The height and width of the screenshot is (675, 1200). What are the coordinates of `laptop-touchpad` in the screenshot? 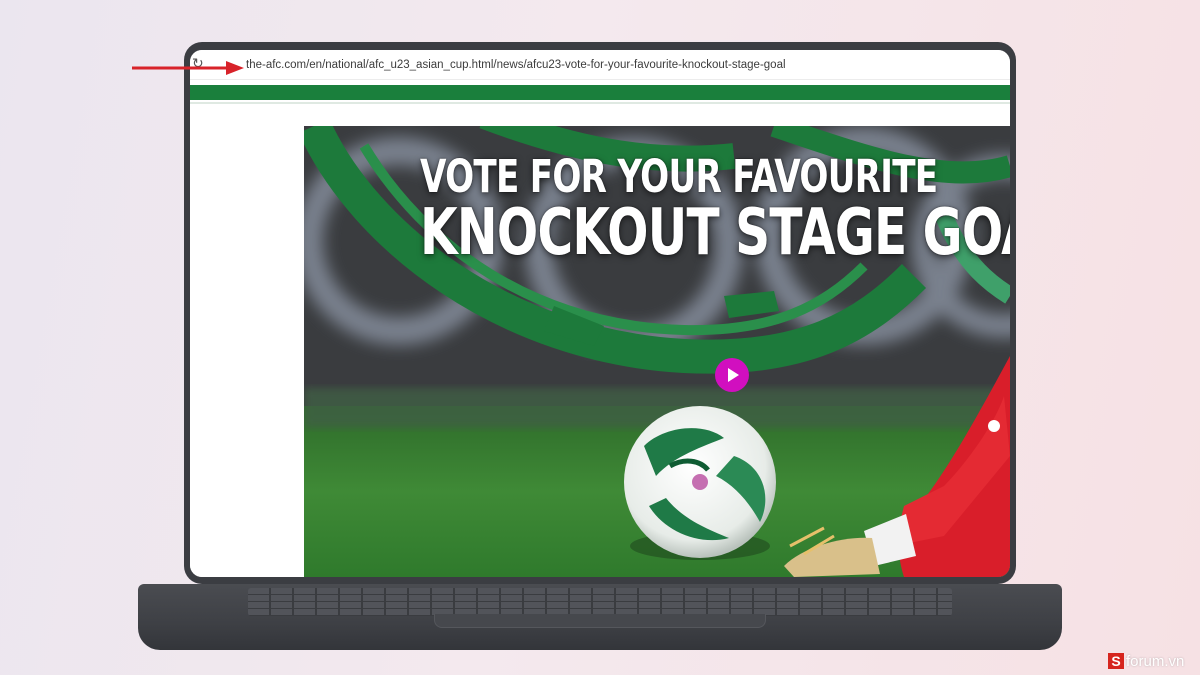 It's located at (600, 621).